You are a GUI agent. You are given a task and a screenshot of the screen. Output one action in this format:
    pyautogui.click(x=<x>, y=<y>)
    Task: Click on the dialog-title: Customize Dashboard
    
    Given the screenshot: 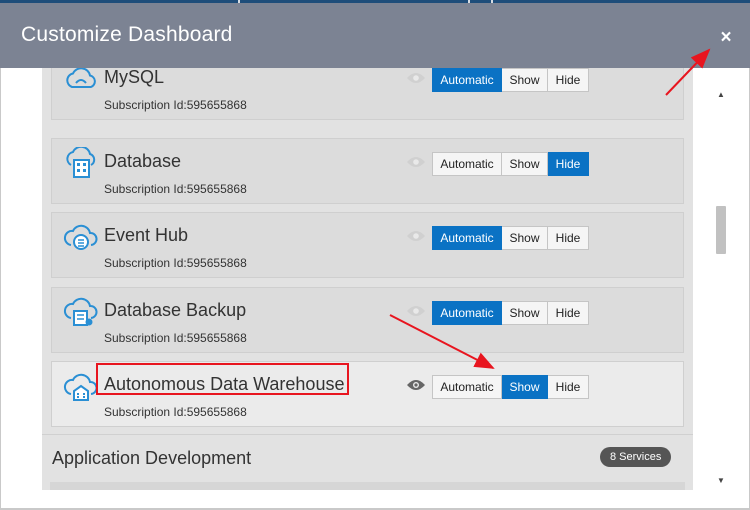 What is the action you would take?
    pyautogui.click(x=127, y=34)
    